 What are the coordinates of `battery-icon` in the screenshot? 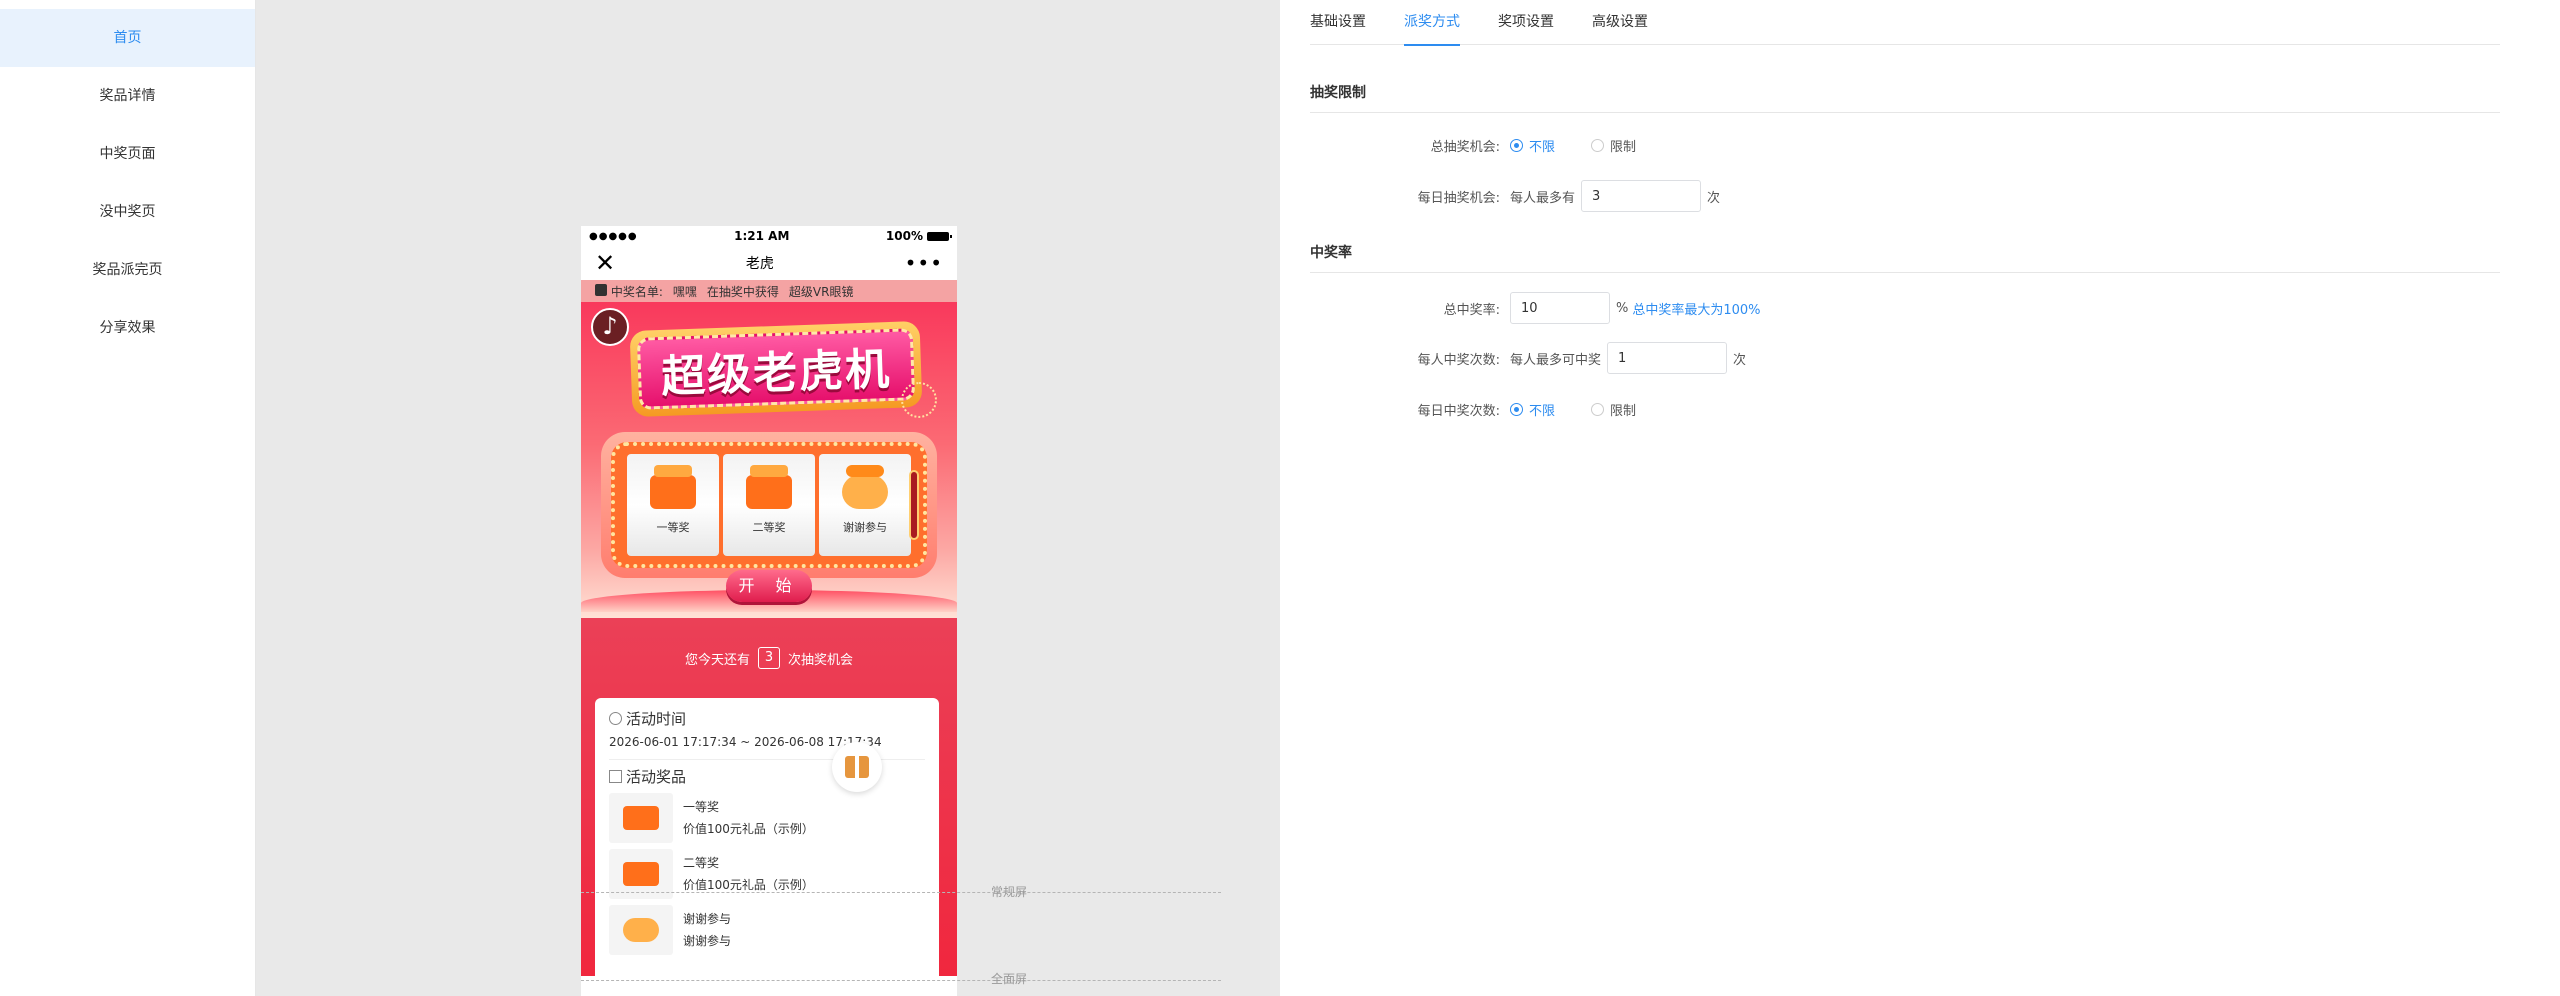 It's located at (939, 236).